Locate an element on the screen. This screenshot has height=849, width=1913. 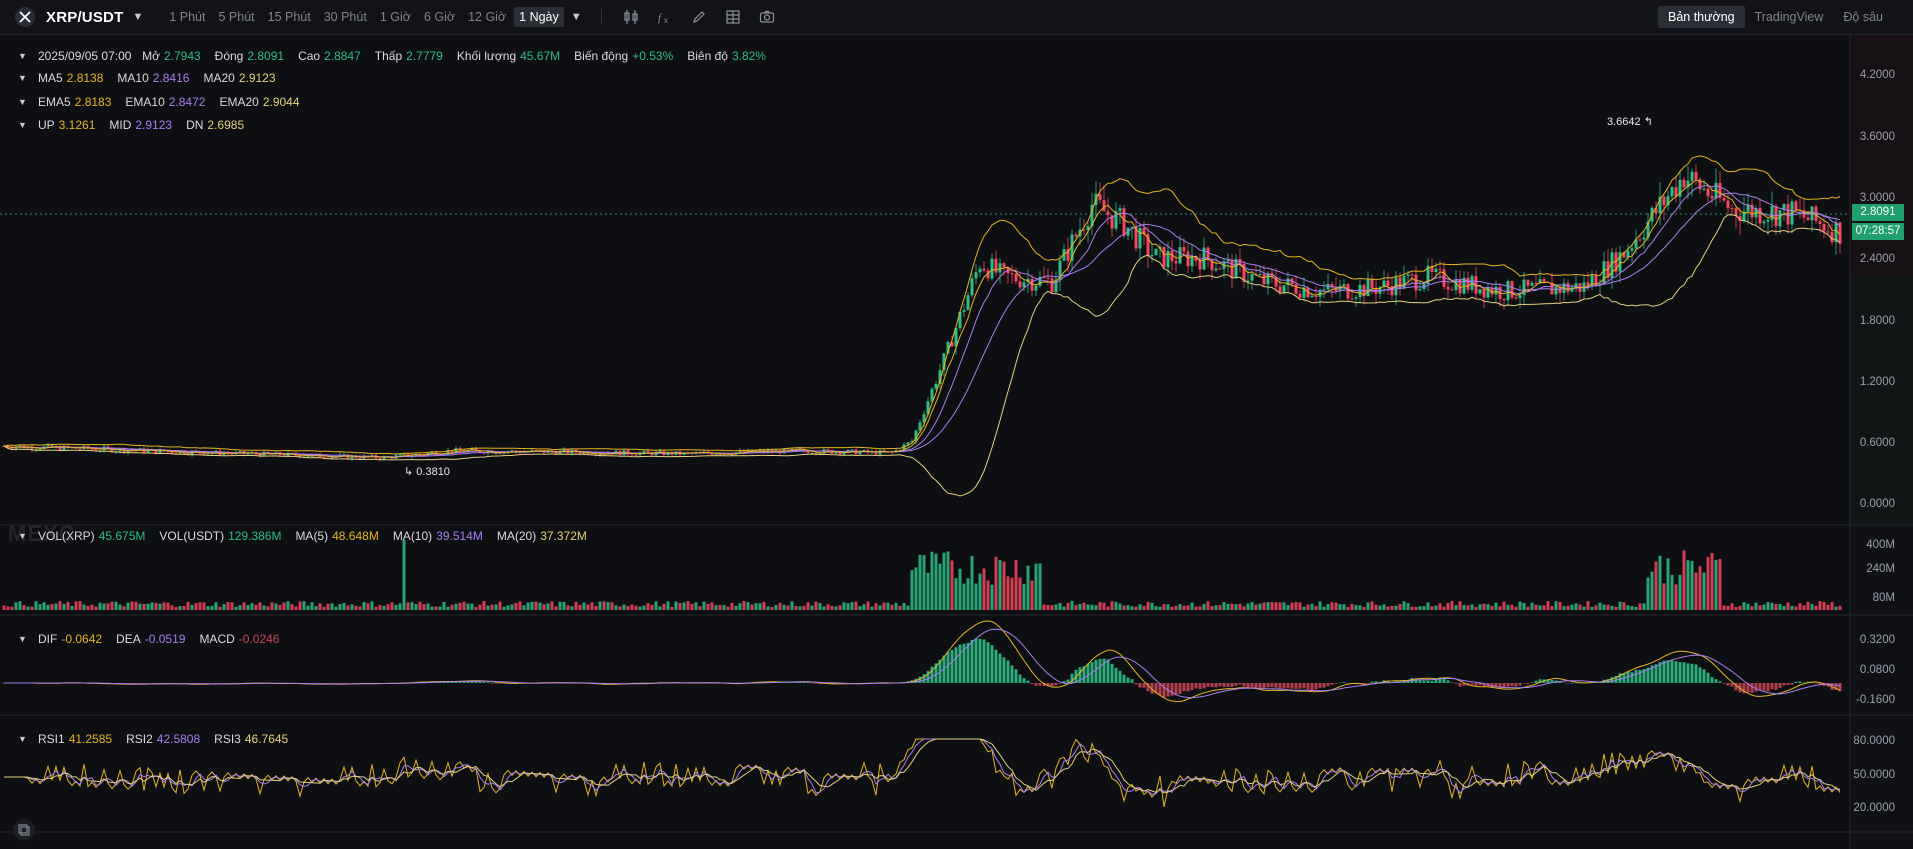
chart-settings-button is located at coordinates (24, 830).